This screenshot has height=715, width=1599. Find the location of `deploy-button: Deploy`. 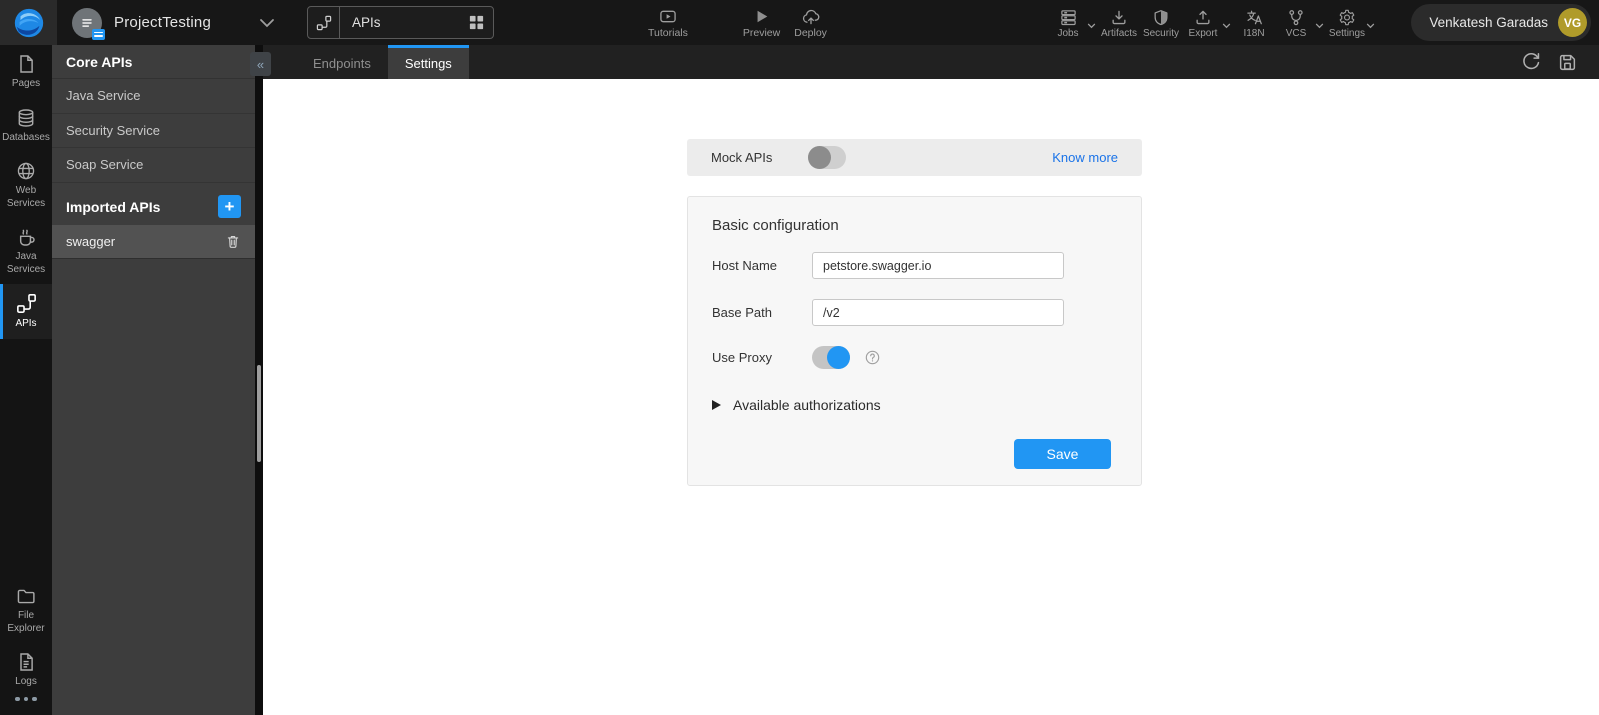

deploy-button: Deploy is located at coordinates (810, 22).